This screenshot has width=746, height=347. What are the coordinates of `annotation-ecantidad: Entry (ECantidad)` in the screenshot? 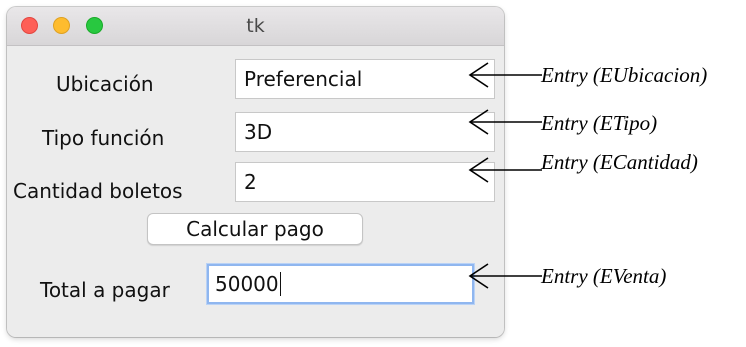 It's located at (619, 162).